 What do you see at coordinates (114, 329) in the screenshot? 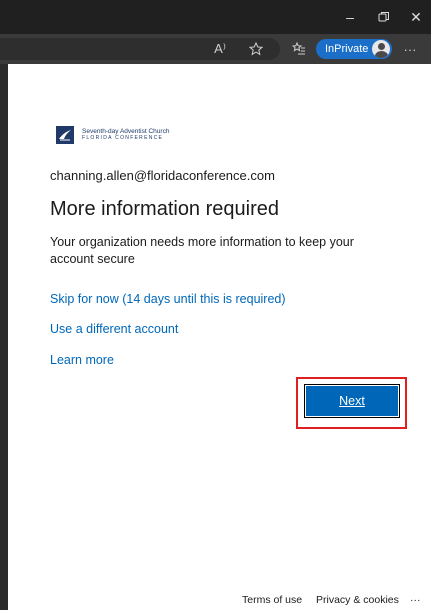
I see `use-different-account-link: Use a different account` at bounding box center [114, 329].